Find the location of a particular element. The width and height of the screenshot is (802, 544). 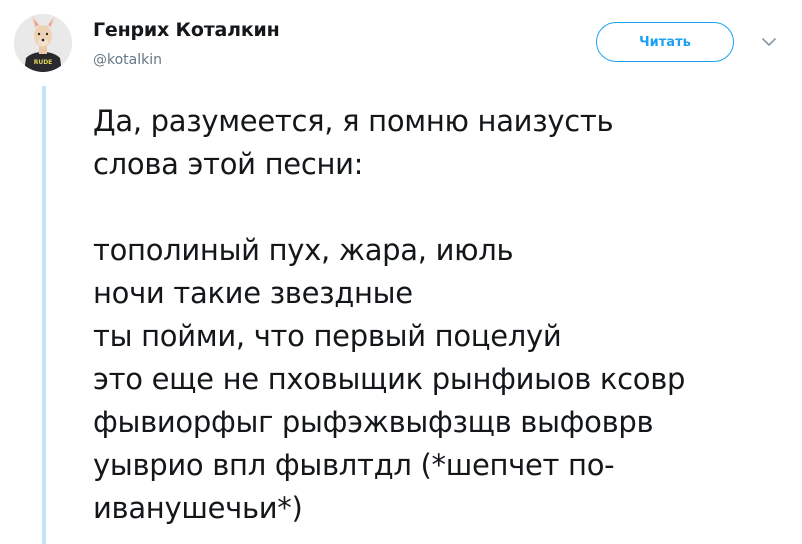

avatar: RUDE is located at coordinates (43, 43).